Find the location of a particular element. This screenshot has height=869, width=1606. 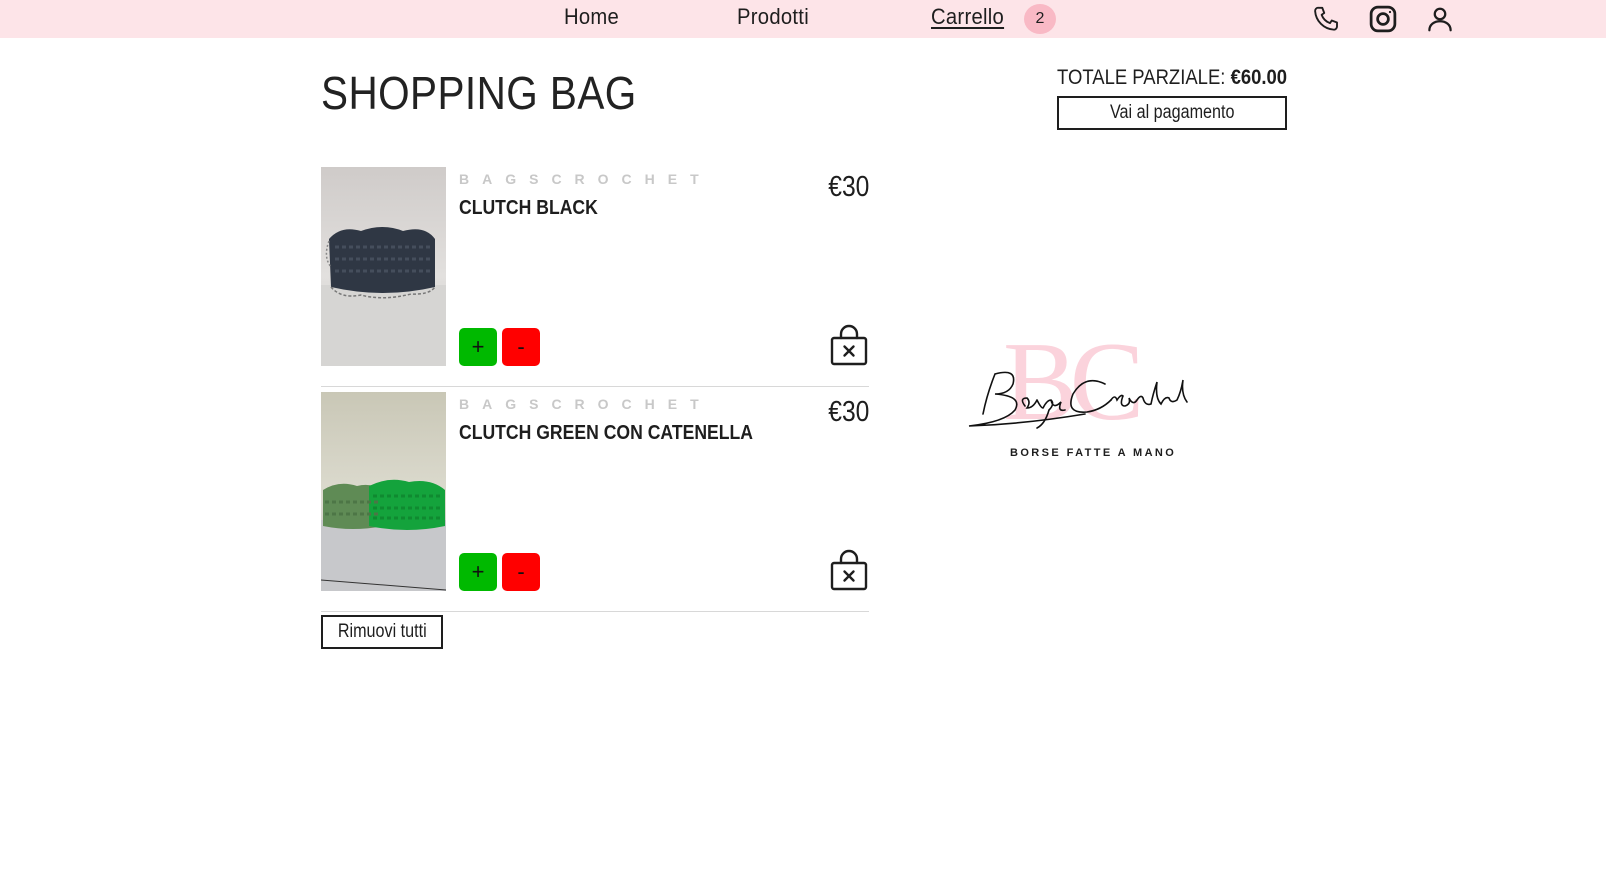

remove-all-button: Rimuovi tutti is located at coordinates (382, 632).